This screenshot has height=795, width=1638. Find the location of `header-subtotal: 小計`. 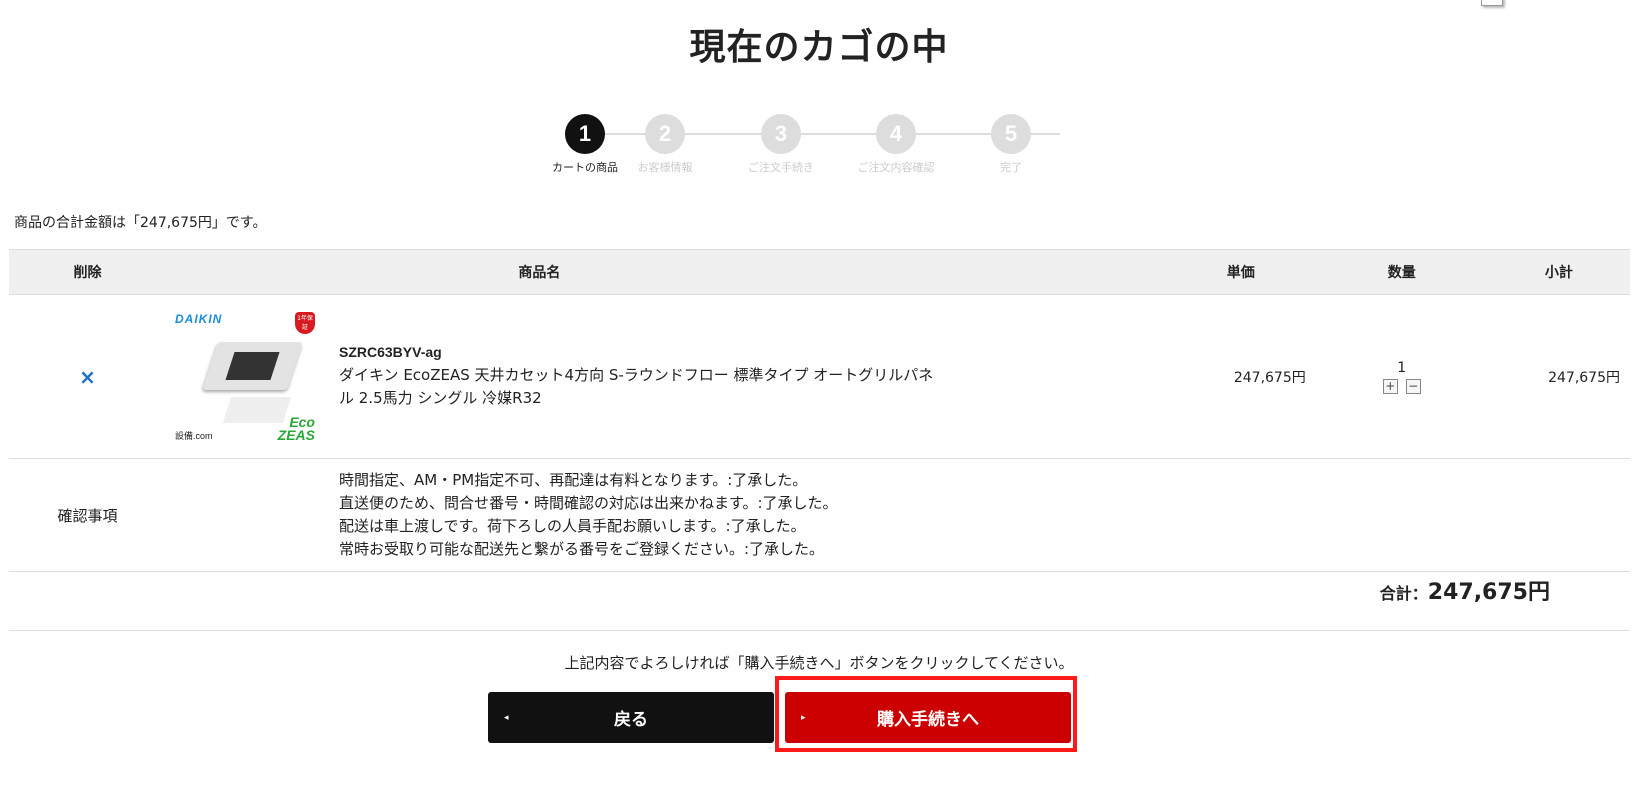

header-subtotal: 小計 is located at coordinates (1558, 272).